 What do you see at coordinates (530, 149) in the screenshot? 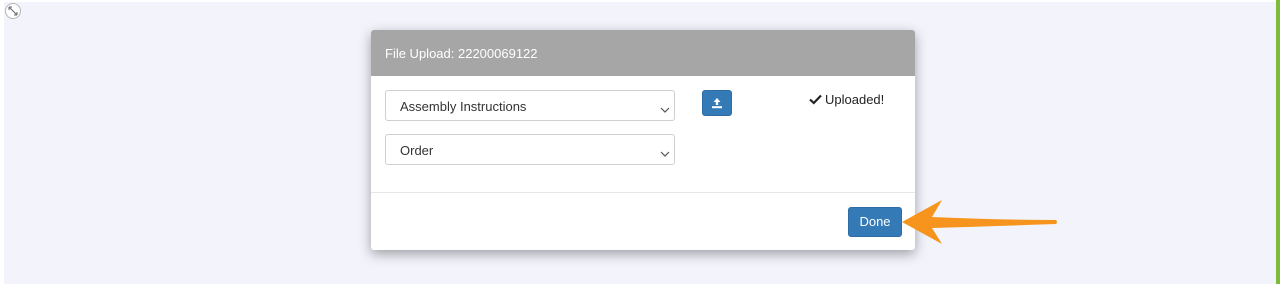
I see `category-select: Order` at bounding box center [530, 149].